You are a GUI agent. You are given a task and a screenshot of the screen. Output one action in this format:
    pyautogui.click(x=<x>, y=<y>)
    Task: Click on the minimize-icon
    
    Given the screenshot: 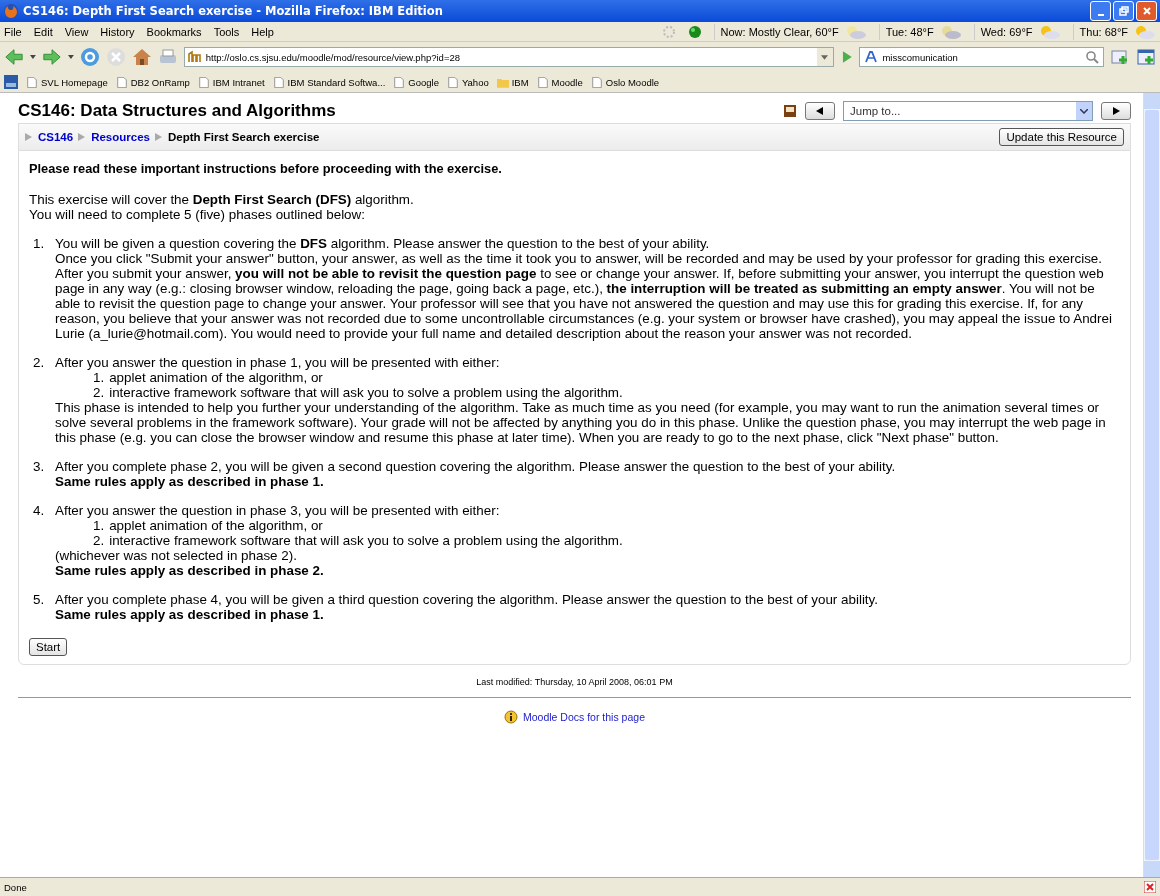 What is the action you would take?
    pyautogui.click(x=1100, y=15)
    